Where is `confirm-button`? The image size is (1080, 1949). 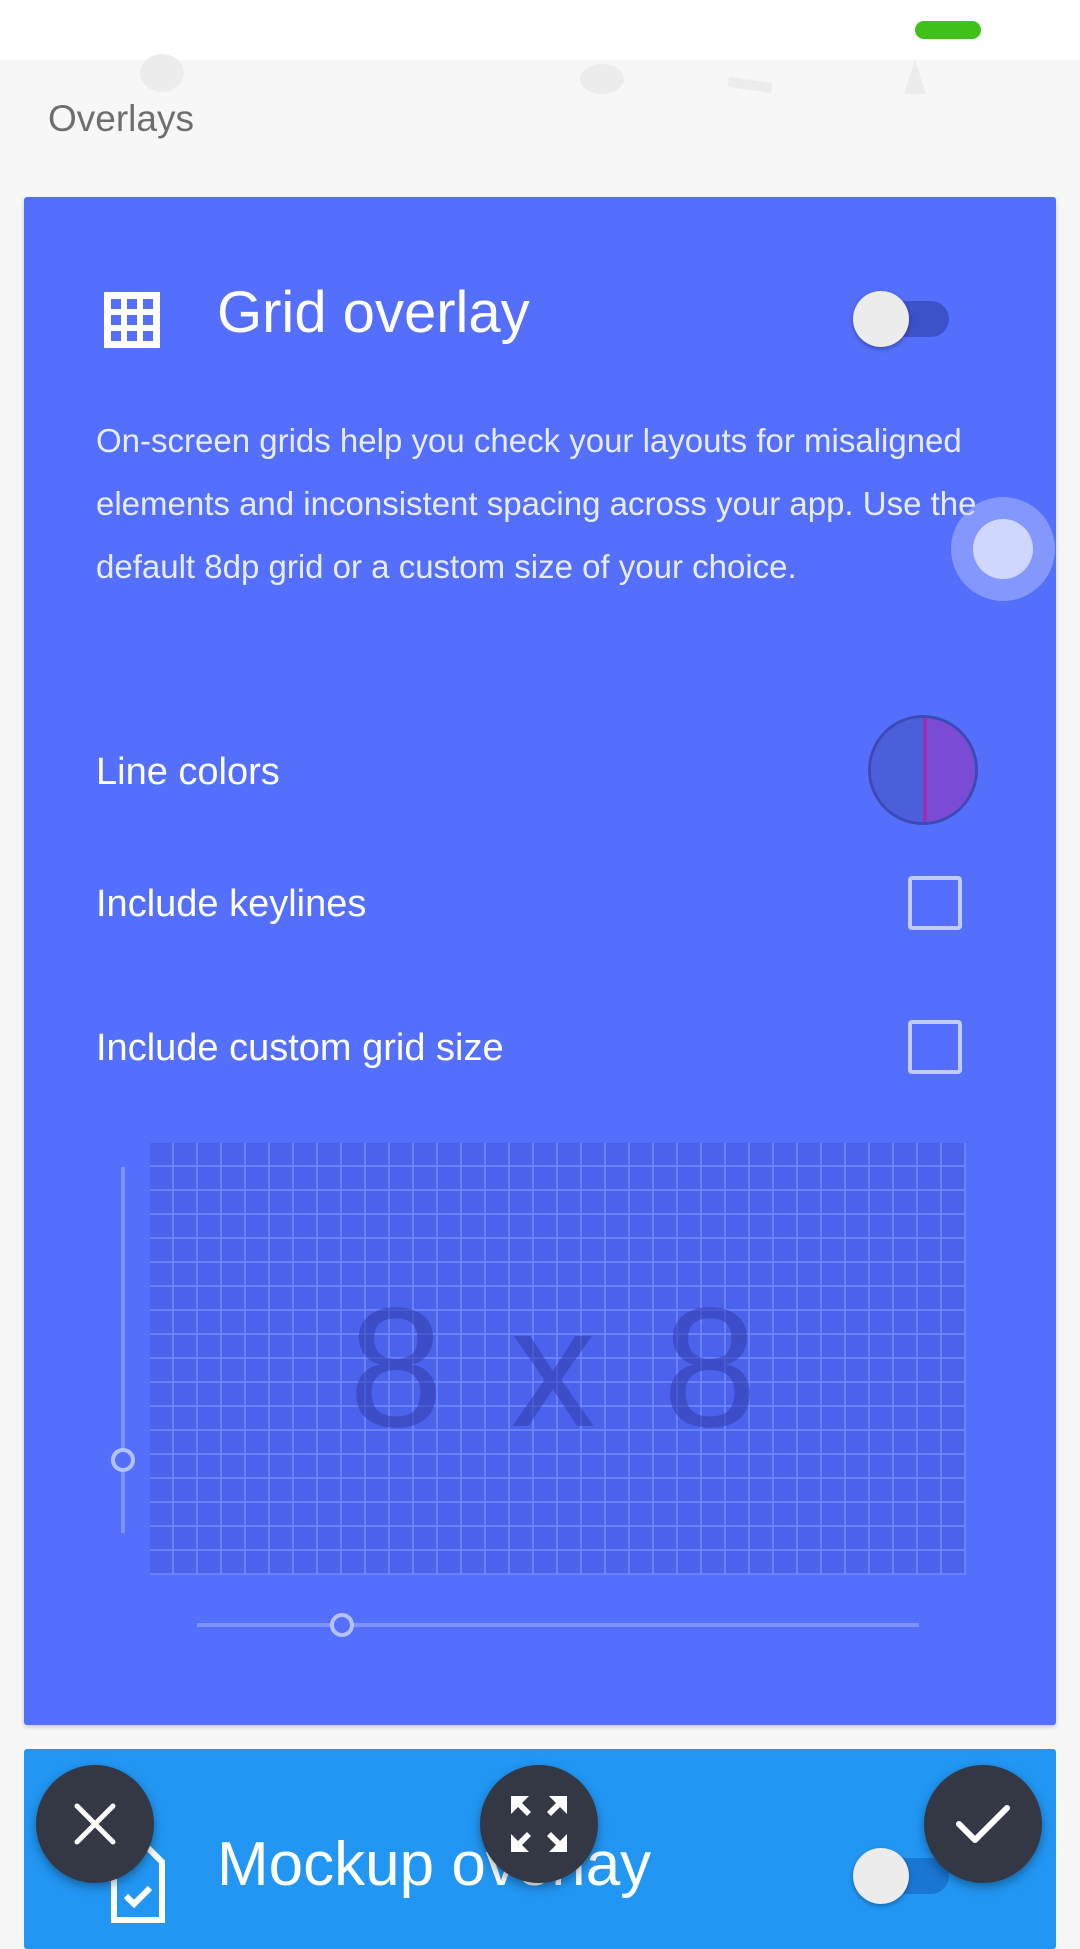
confirm-button is located at coordinates (983, 1824).